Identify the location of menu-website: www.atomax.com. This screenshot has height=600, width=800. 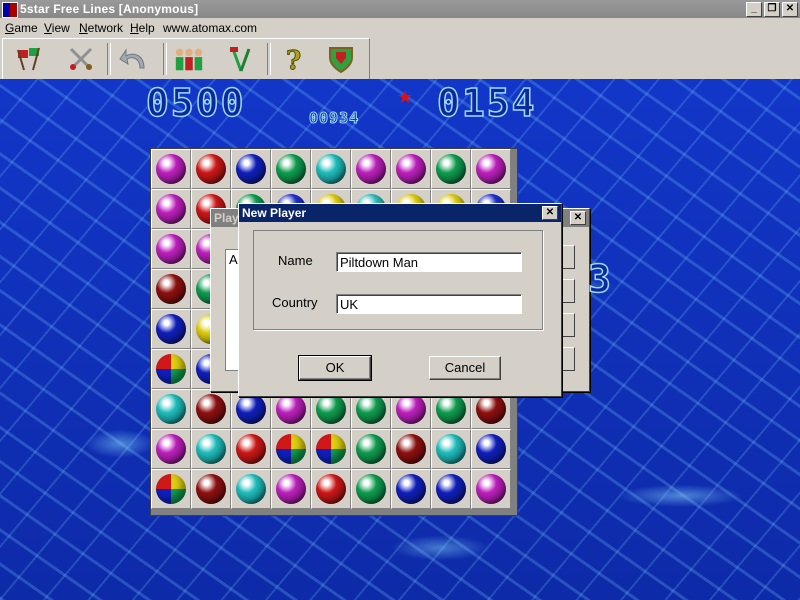
(210, 28).